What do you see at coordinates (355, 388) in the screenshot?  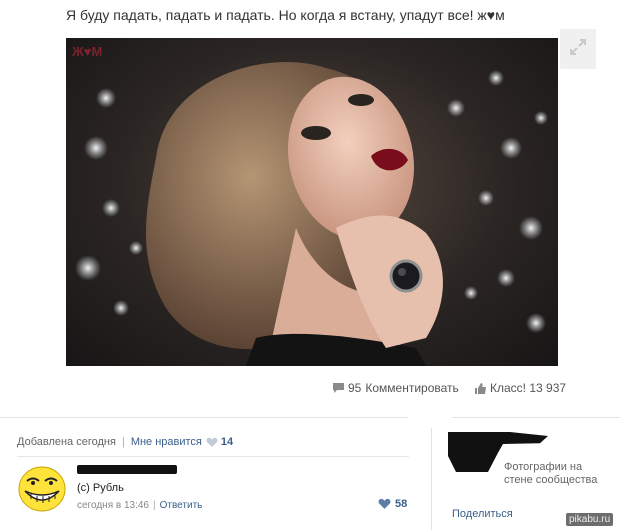 I see `comments-count: 95` at bounding box center [355, 388].